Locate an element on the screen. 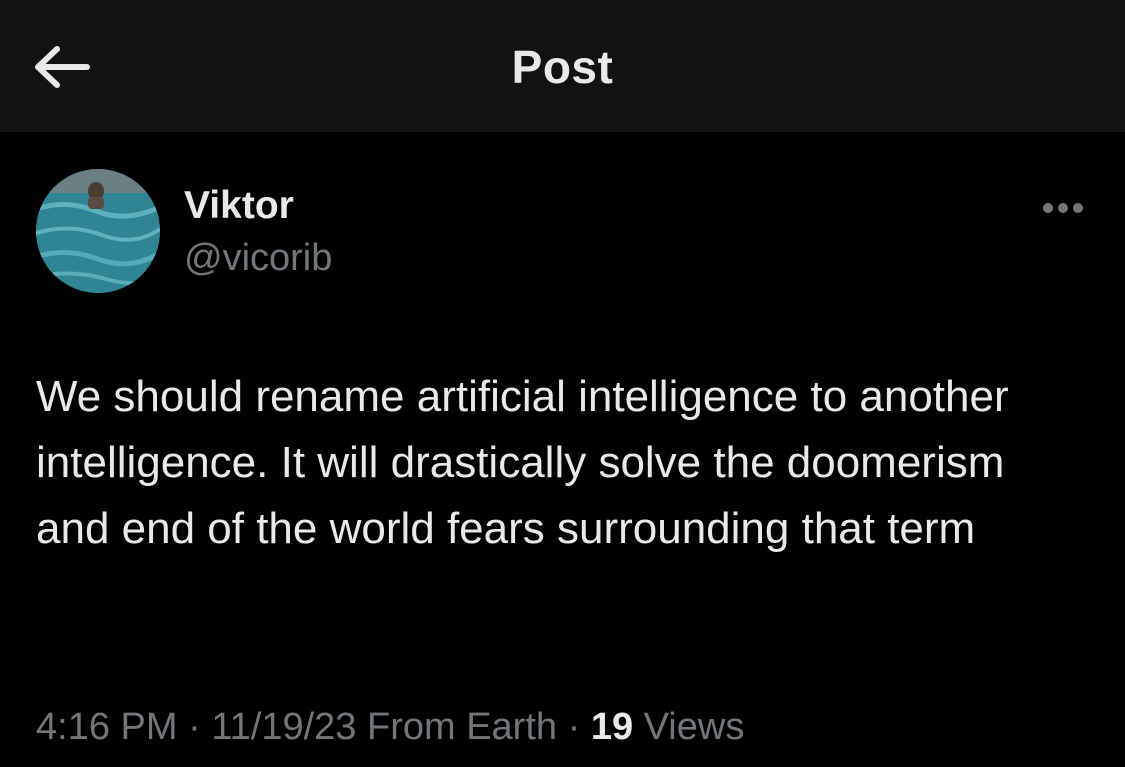  post-time: 4:16 PM is located at coordinates (107, 727).